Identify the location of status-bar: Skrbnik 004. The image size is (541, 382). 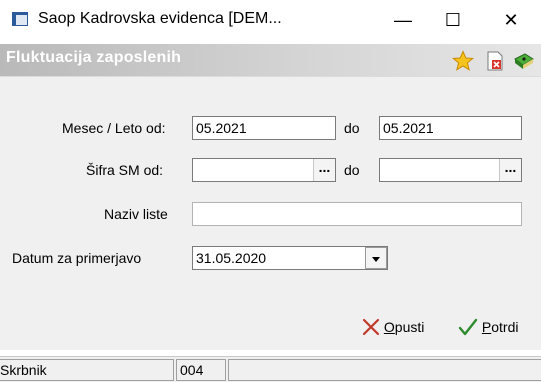
(270, 369).